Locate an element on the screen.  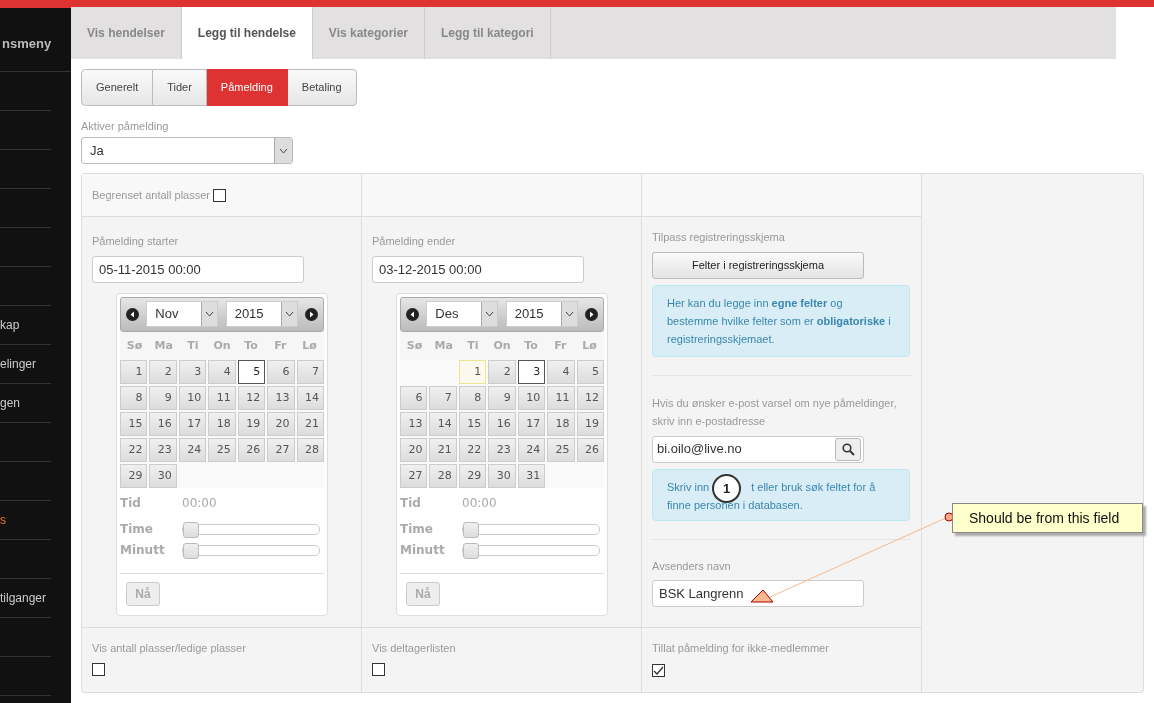
select-field: Ja is located at coordinates (187, 150).